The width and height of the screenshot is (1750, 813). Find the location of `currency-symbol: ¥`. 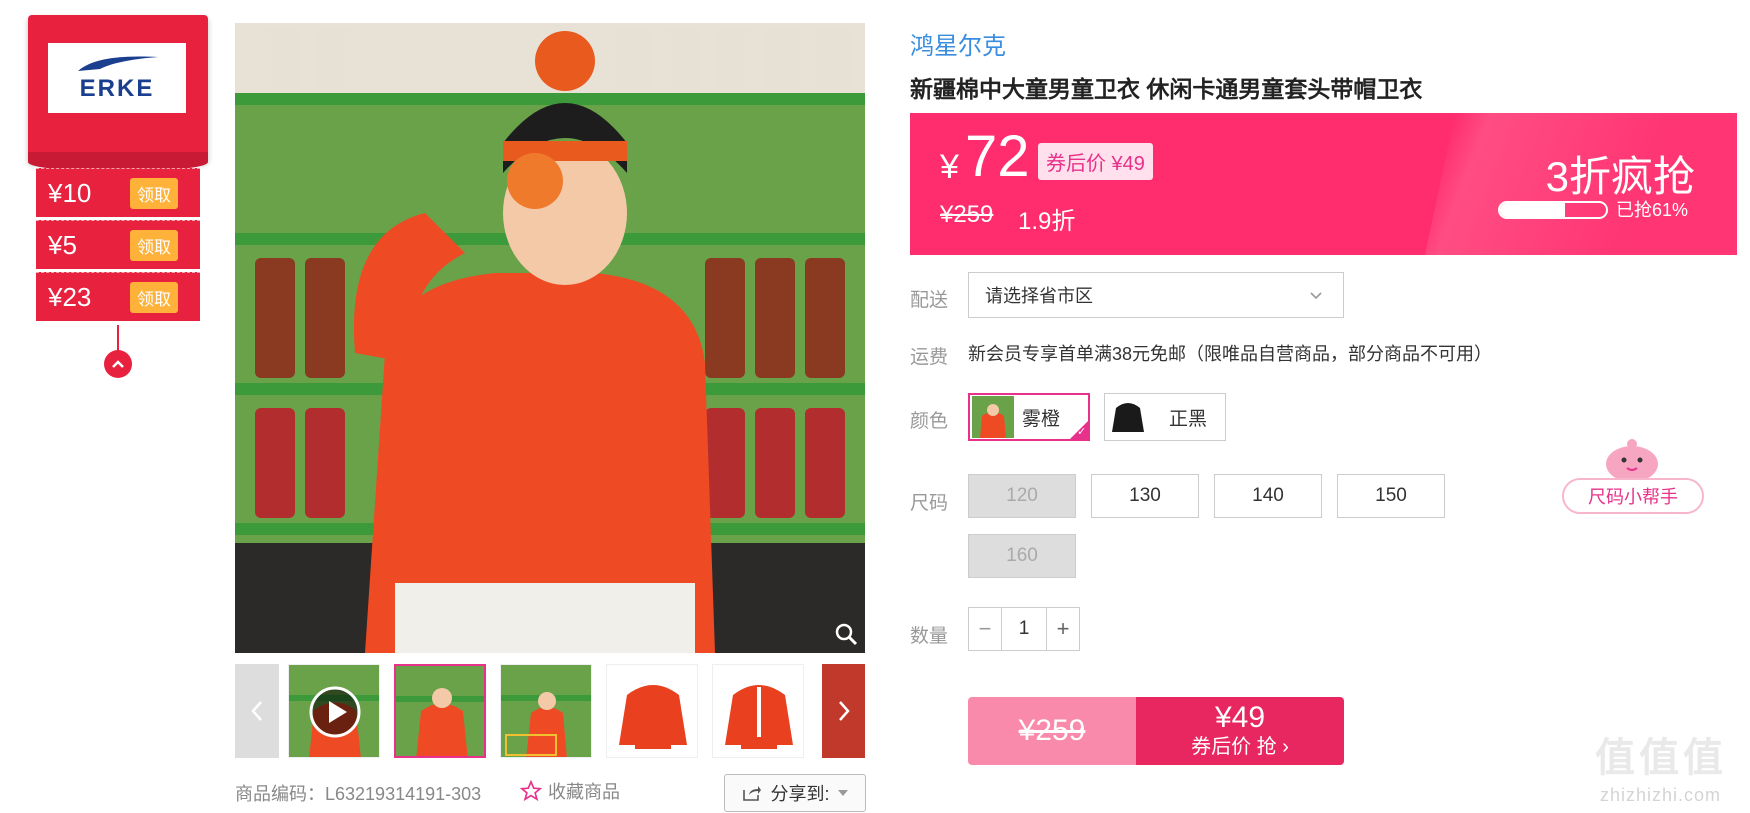

currency-symbol: ¥ is located at coordinates (949, 167).